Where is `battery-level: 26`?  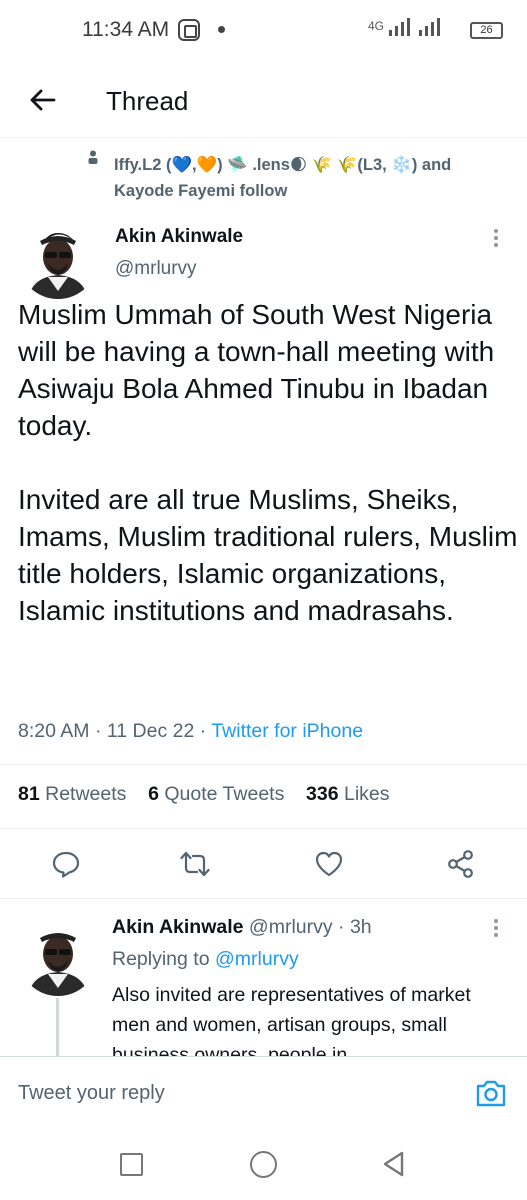
battery-level: 26 is located at coordinates (486, 30).